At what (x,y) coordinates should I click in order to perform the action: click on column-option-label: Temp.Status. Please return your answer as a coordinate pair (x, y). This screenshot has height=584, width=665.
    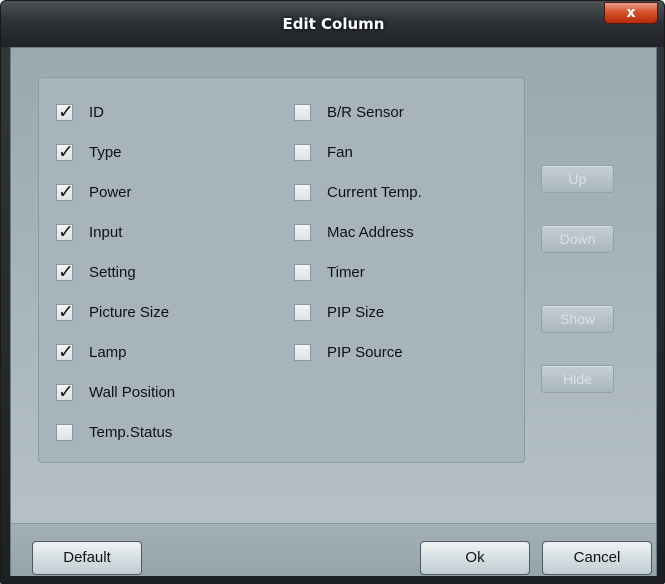
    Looking at the image, I should click on (131, 432).